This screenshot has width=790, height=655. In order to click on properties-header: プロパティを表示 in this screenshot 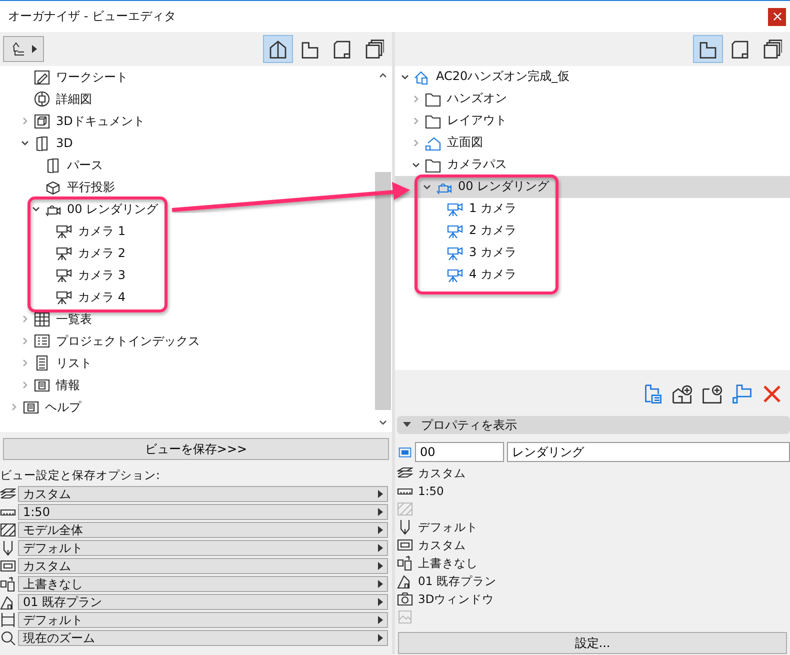, I will do `click(593, 425)`.